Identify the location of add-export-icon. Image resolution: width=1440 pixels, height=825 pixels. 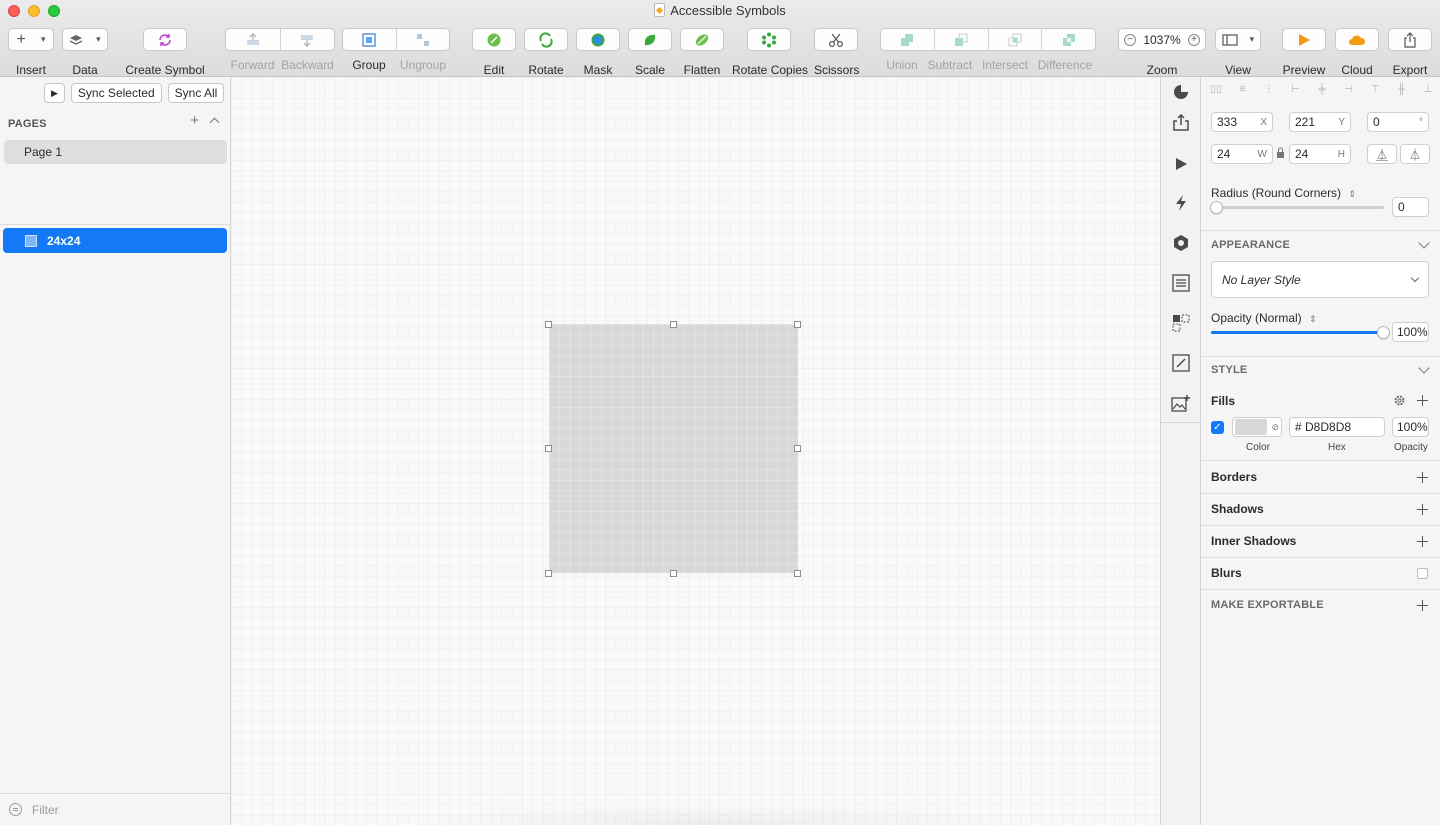
(1422, 605).